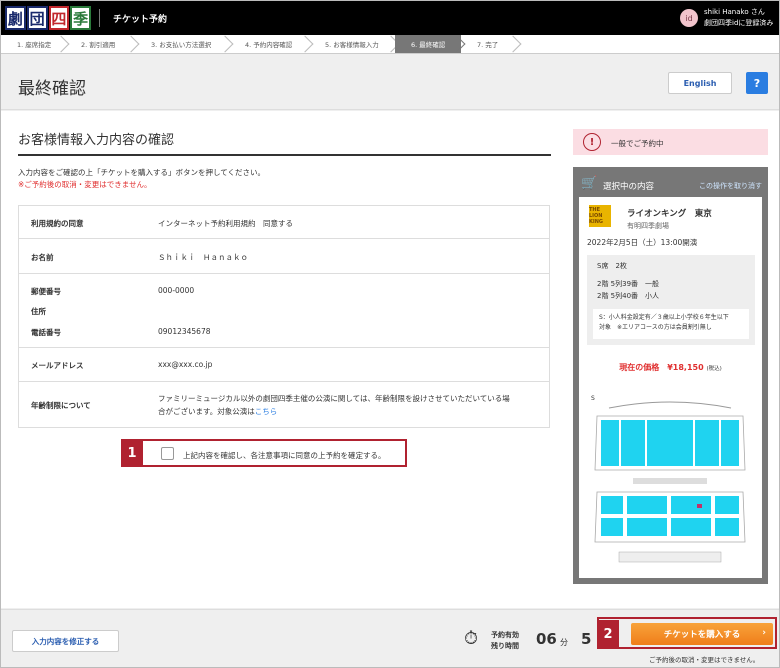 This screenshot has width=780, height=668. I want to click on buy-ticket-button: チケットを購入する ›, so click(702, 634).